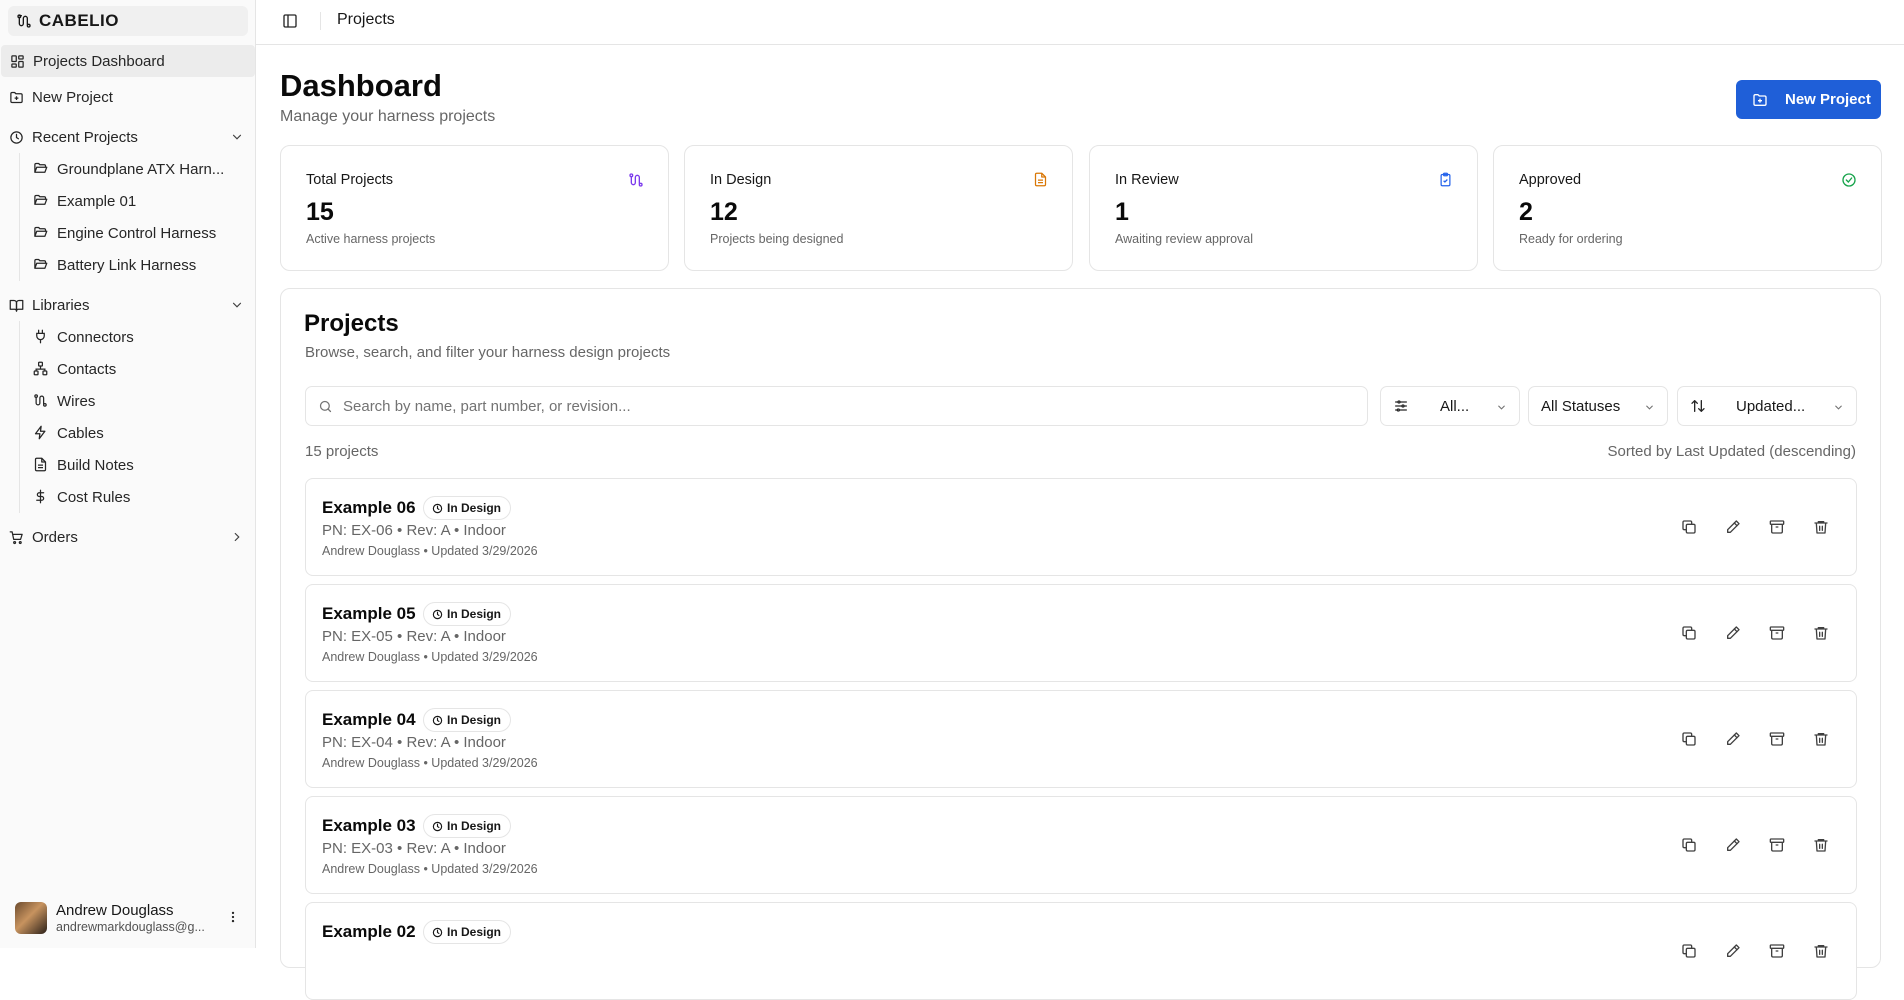  I want to click on nav-recent-projects: Recent Projects, so click(128, 137).